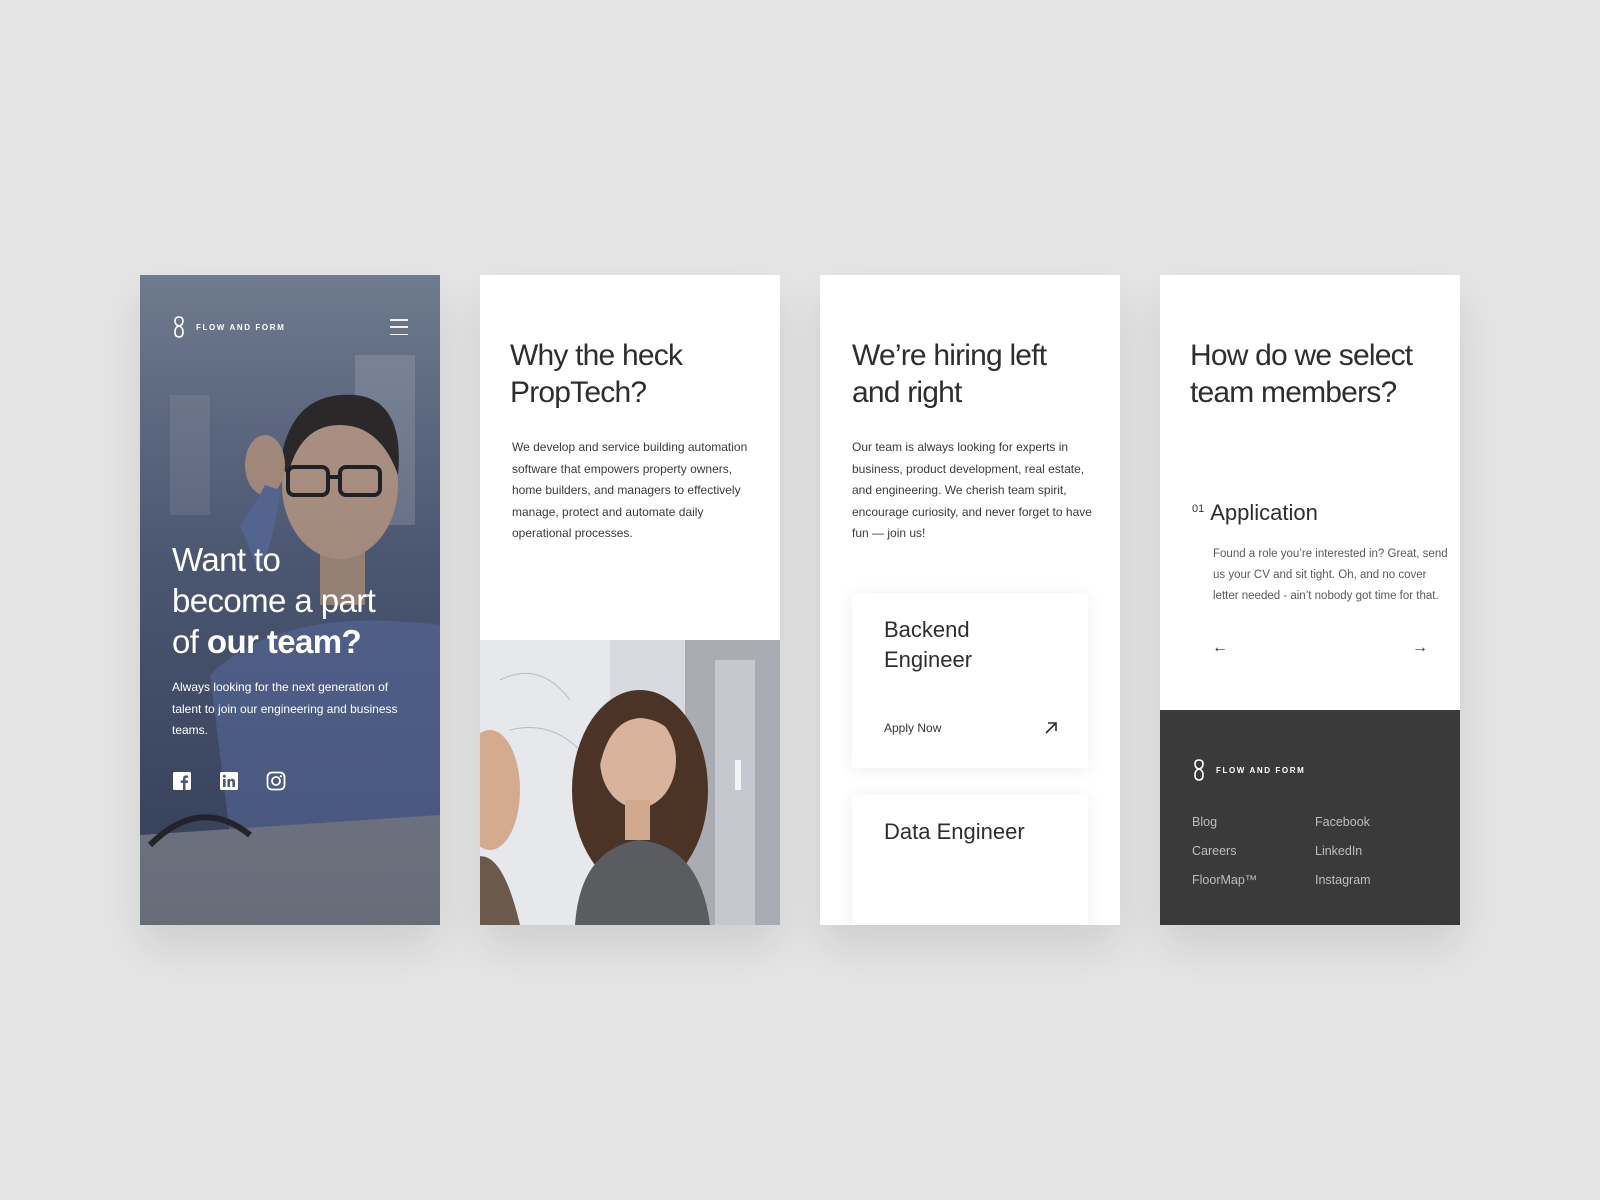 The height and width of the screenshot is (1200, 1600). I want to click on top-nav: FLOW AND FORM, so click(290, 327).